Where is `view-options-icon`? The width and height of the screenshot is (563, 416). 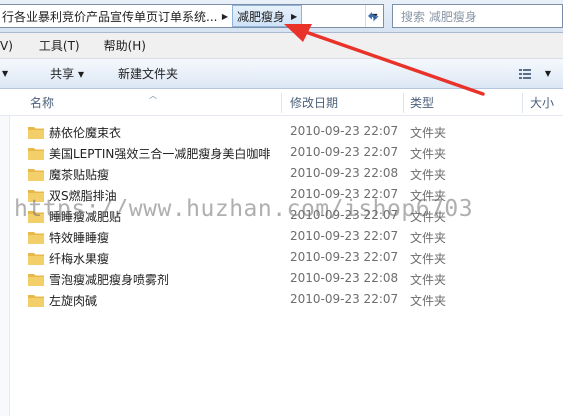
view-options-icon is located at coordinates (525, 74).